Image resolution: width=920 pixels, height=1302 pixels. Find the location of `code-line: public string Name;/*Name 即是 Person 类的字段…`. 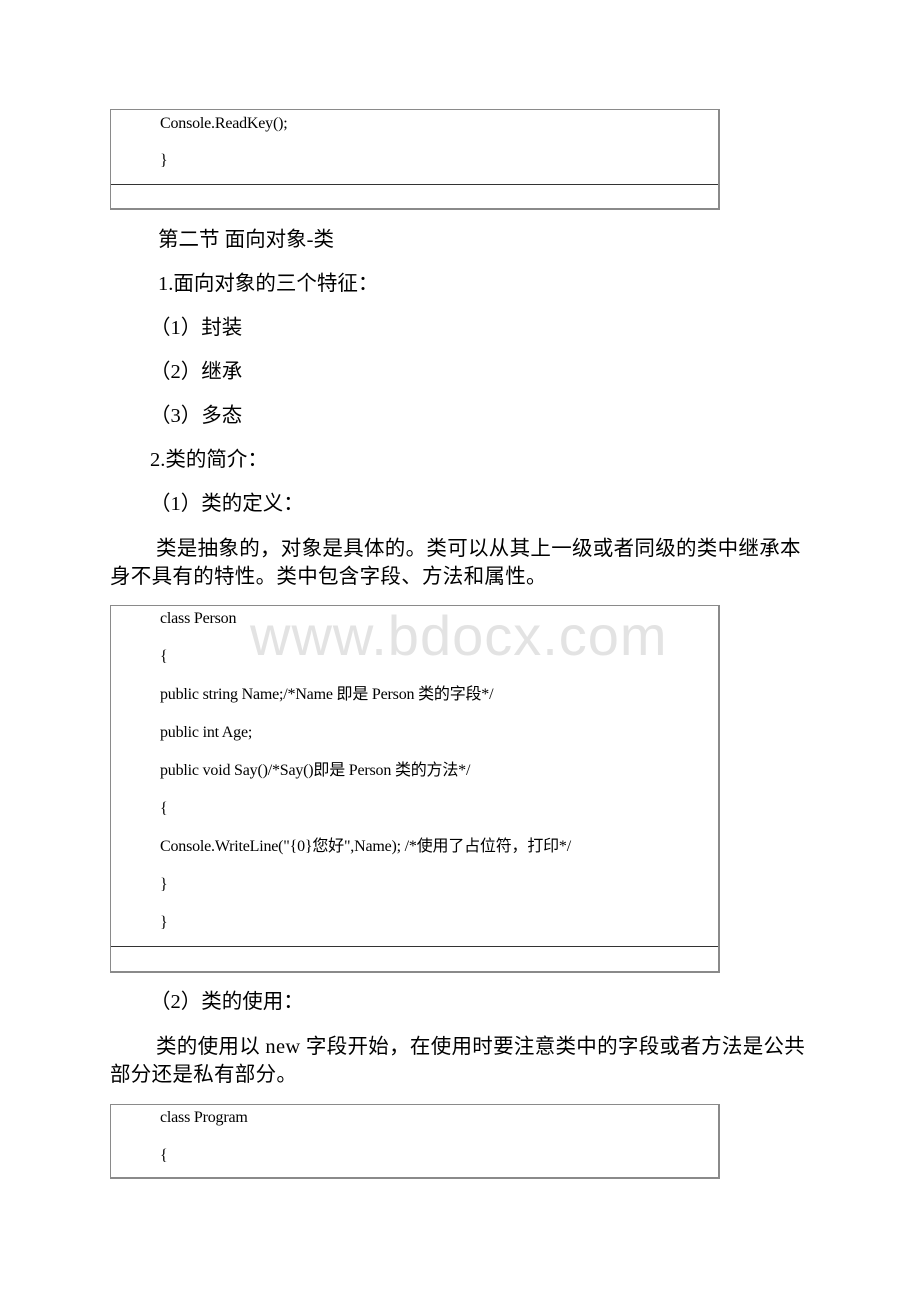

code-line: public string Name;/*Name 即是 Person 类的字段… is located at coordinates (327, 694).